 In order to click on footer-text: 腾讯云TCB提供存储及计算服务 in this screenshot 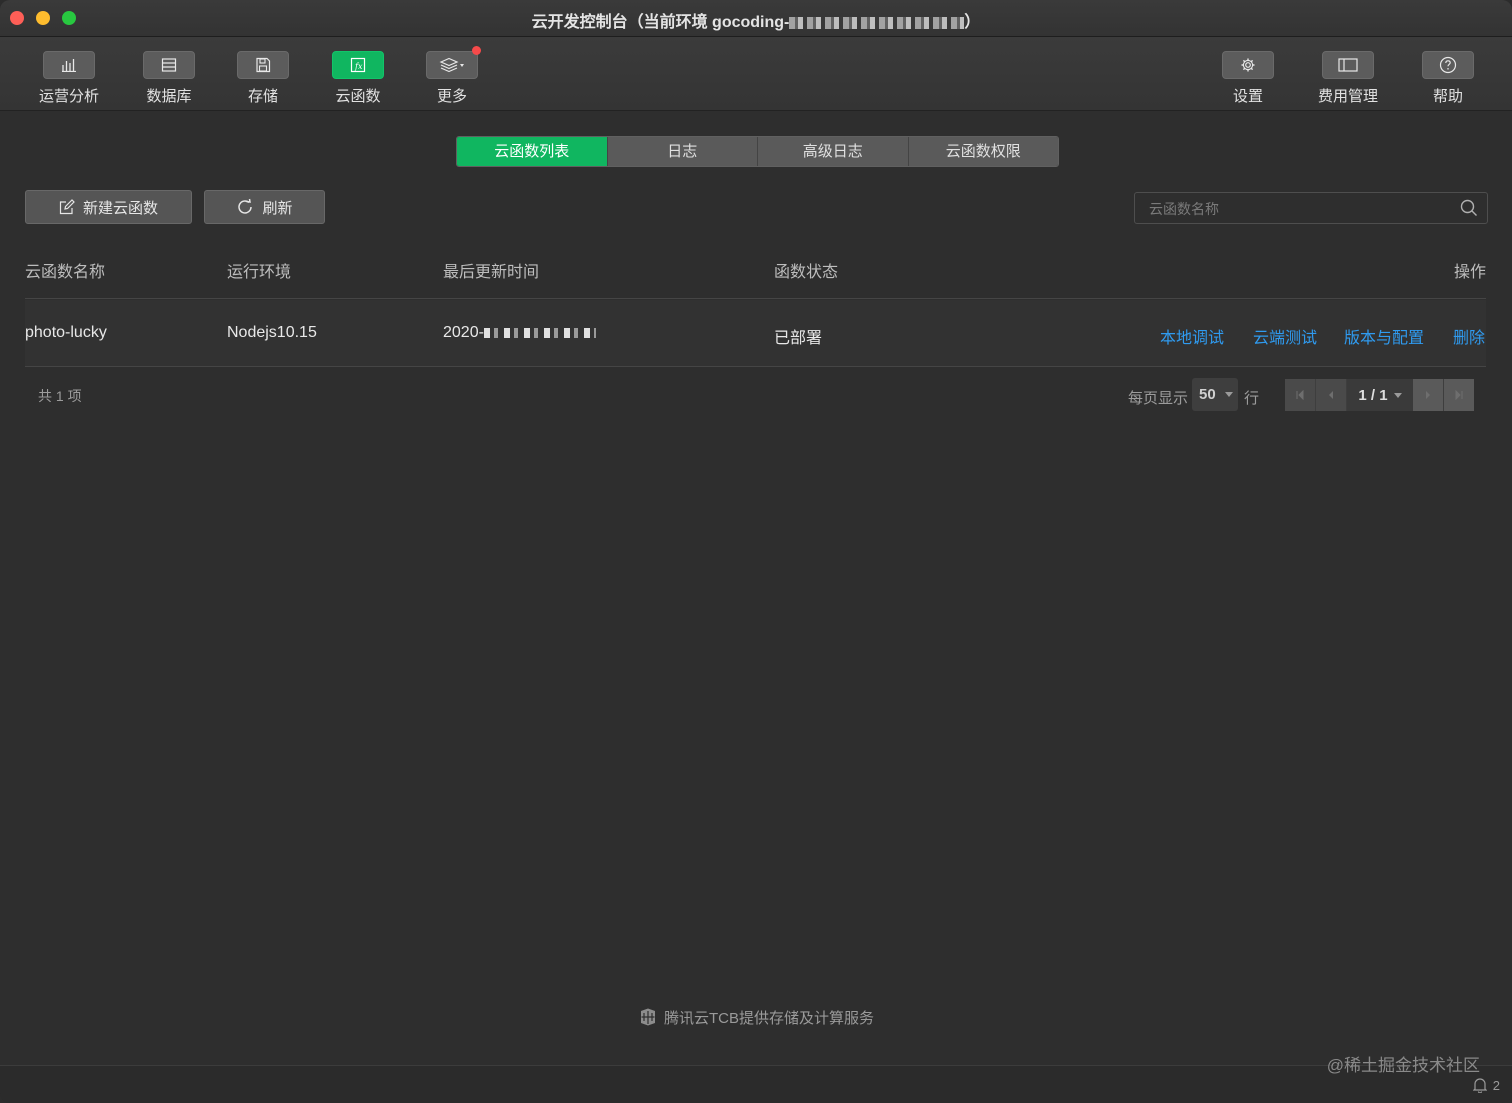, I will do `click(768, 1018)`.